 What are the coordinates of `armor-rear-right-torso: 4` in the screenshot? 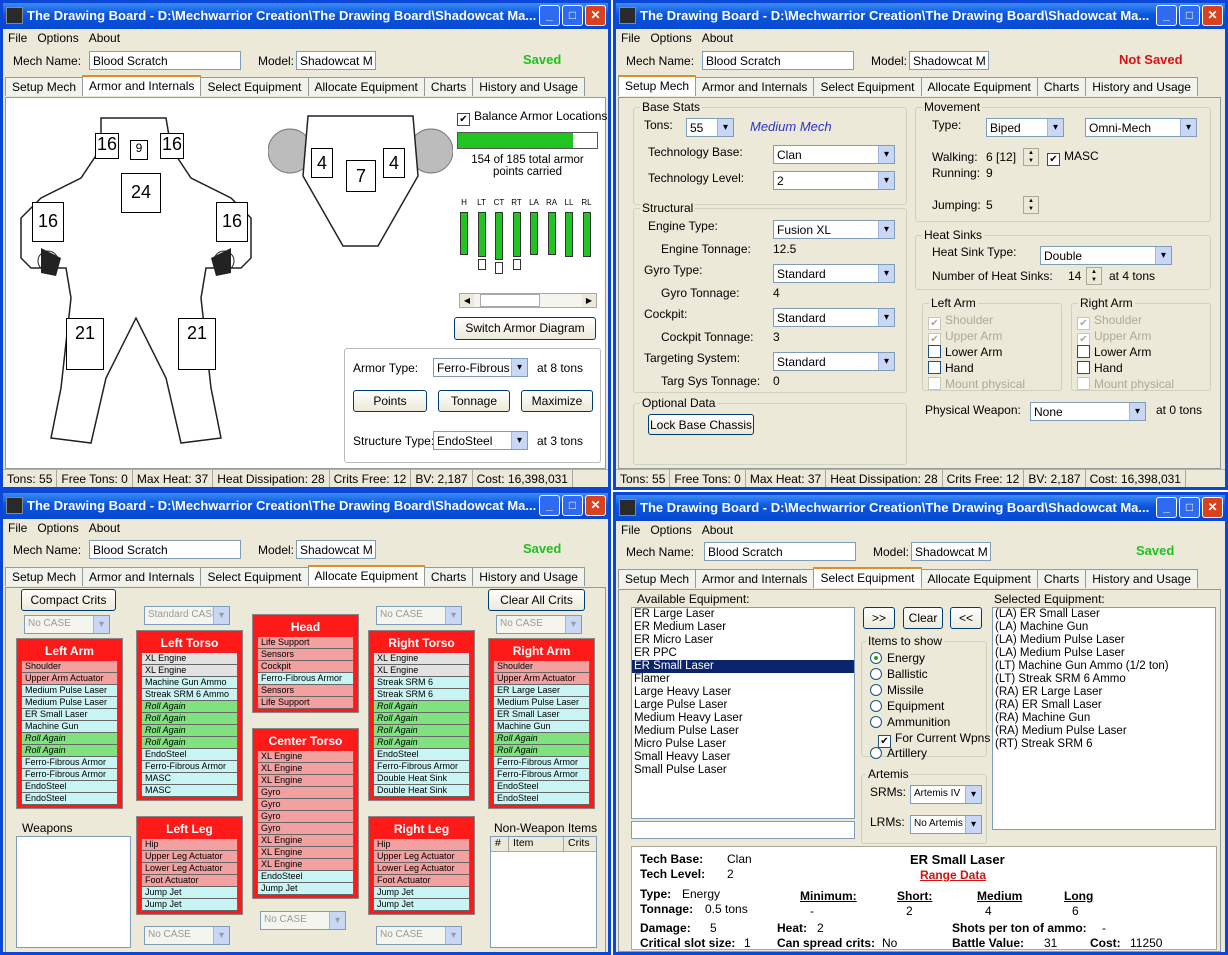 It's located at (394, 163).